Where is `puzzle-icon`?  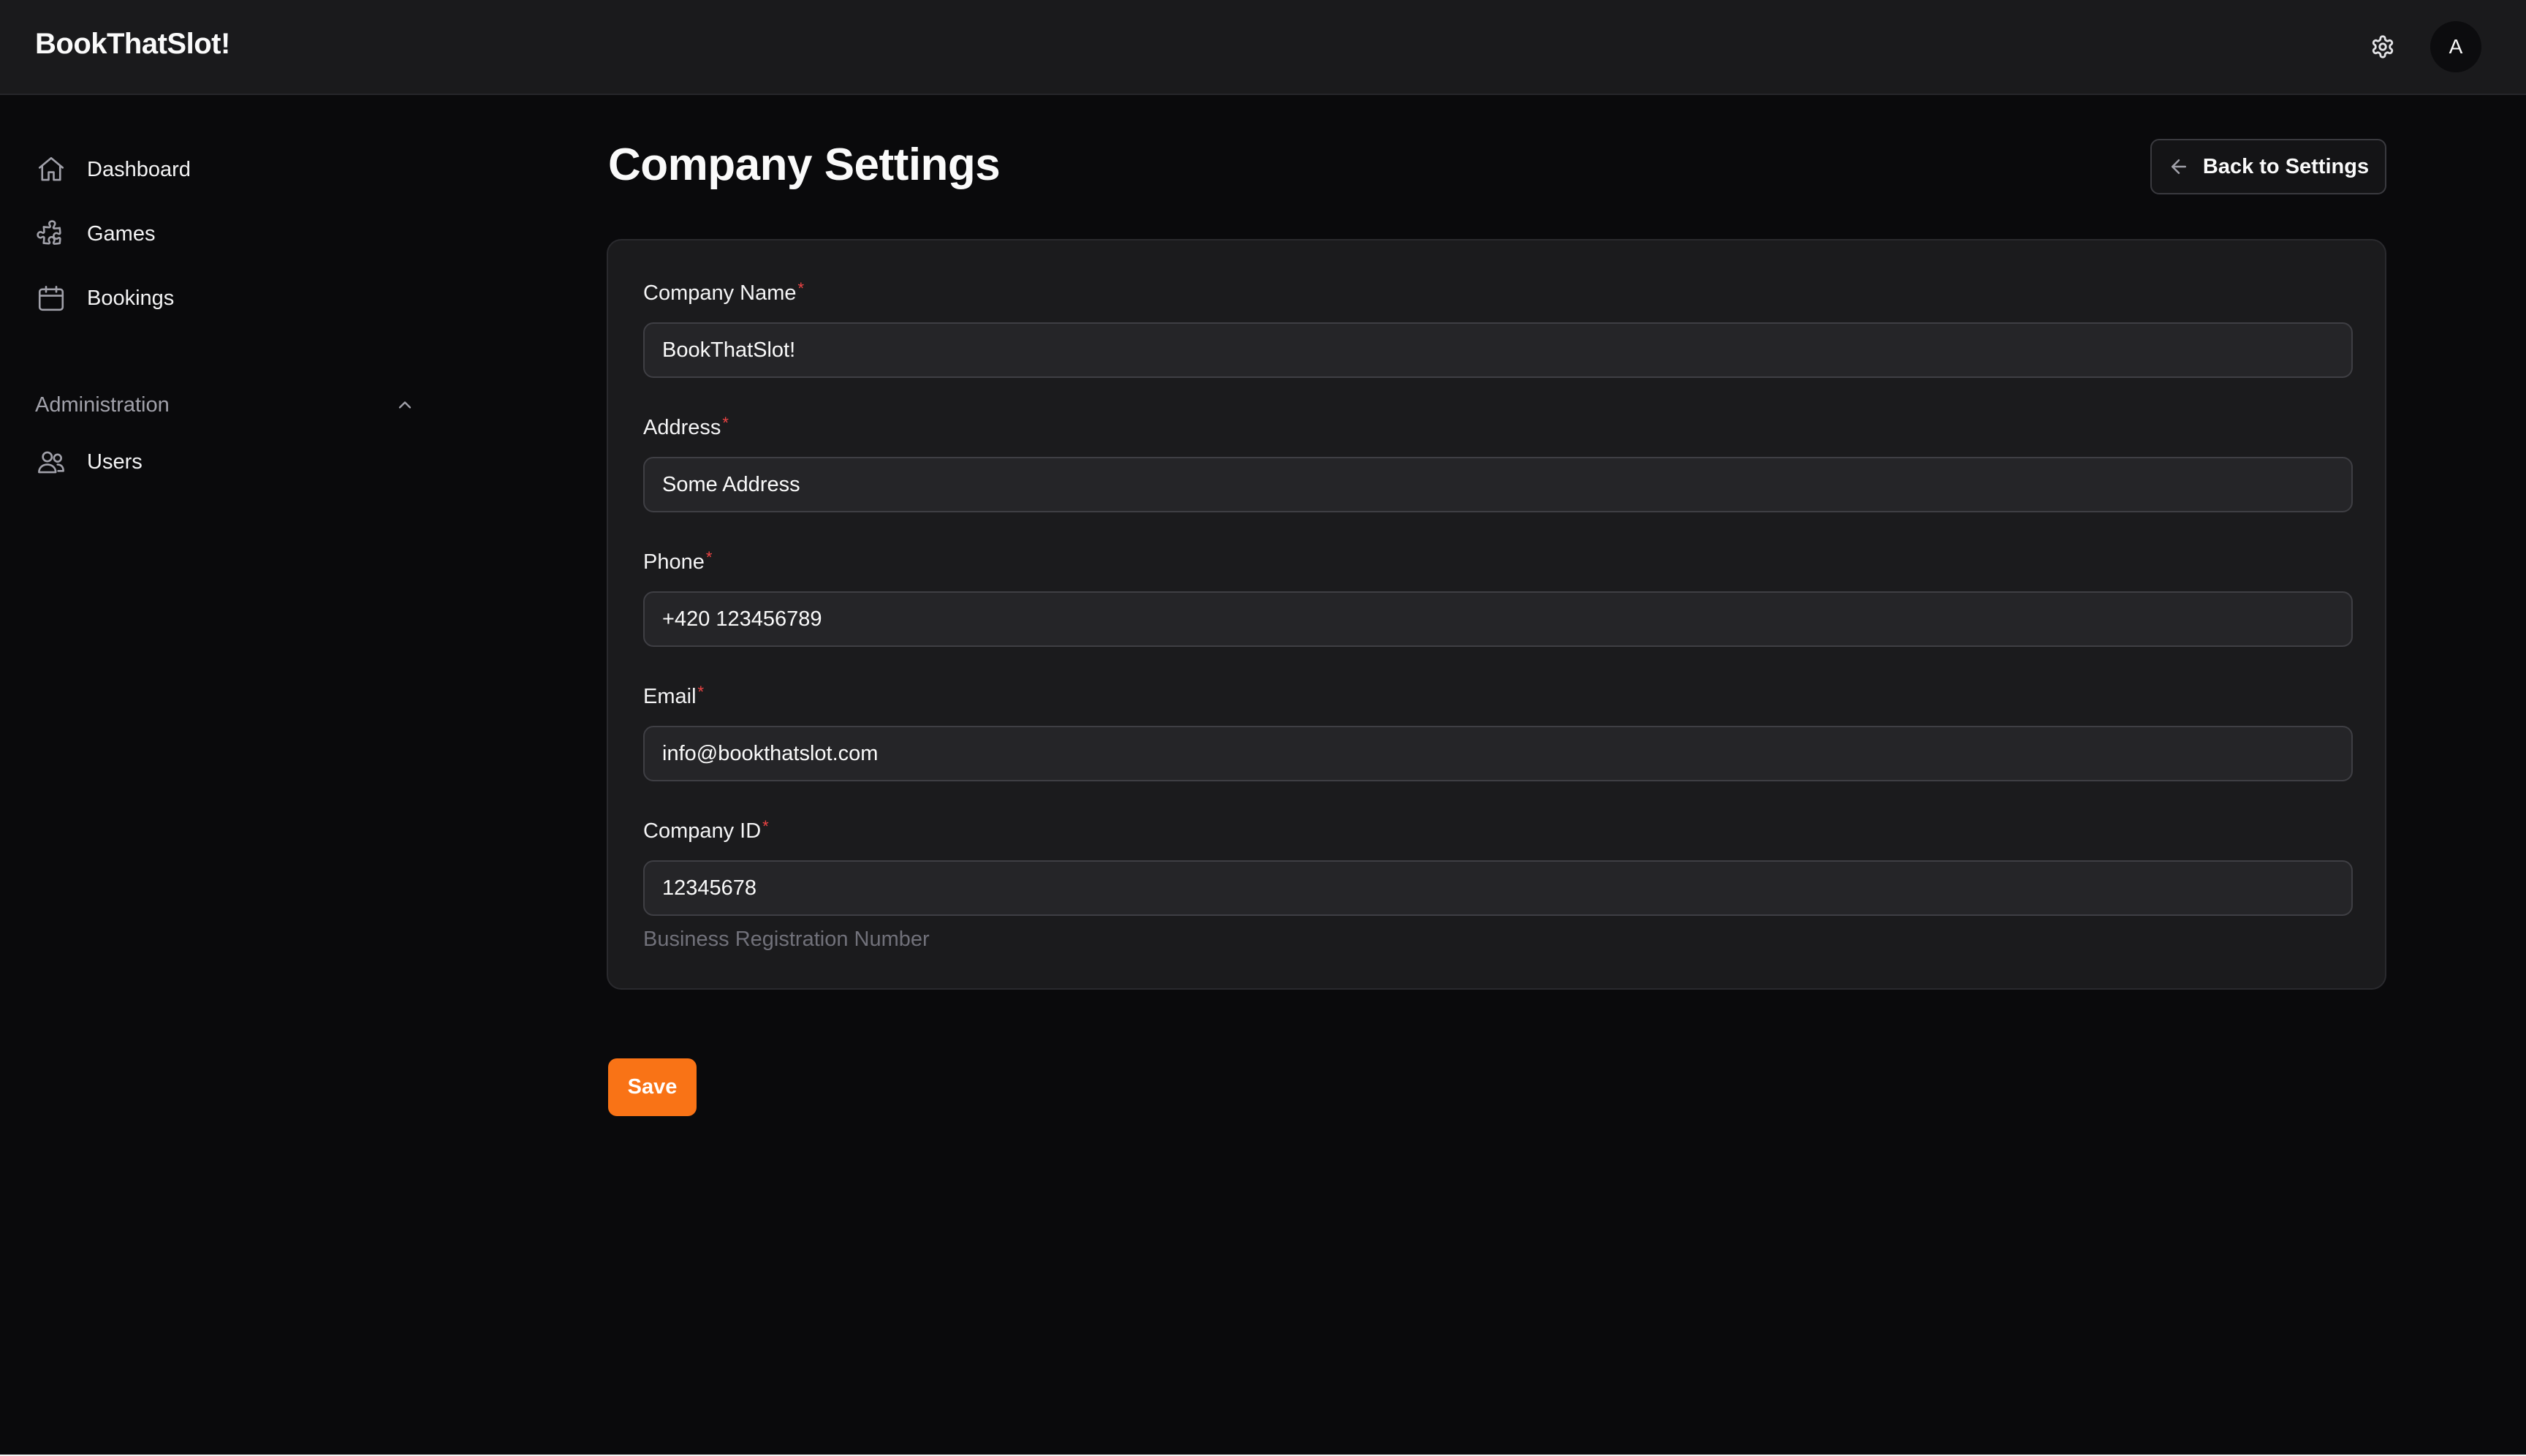 puzzle-icon is located at coordinates (51, 234).